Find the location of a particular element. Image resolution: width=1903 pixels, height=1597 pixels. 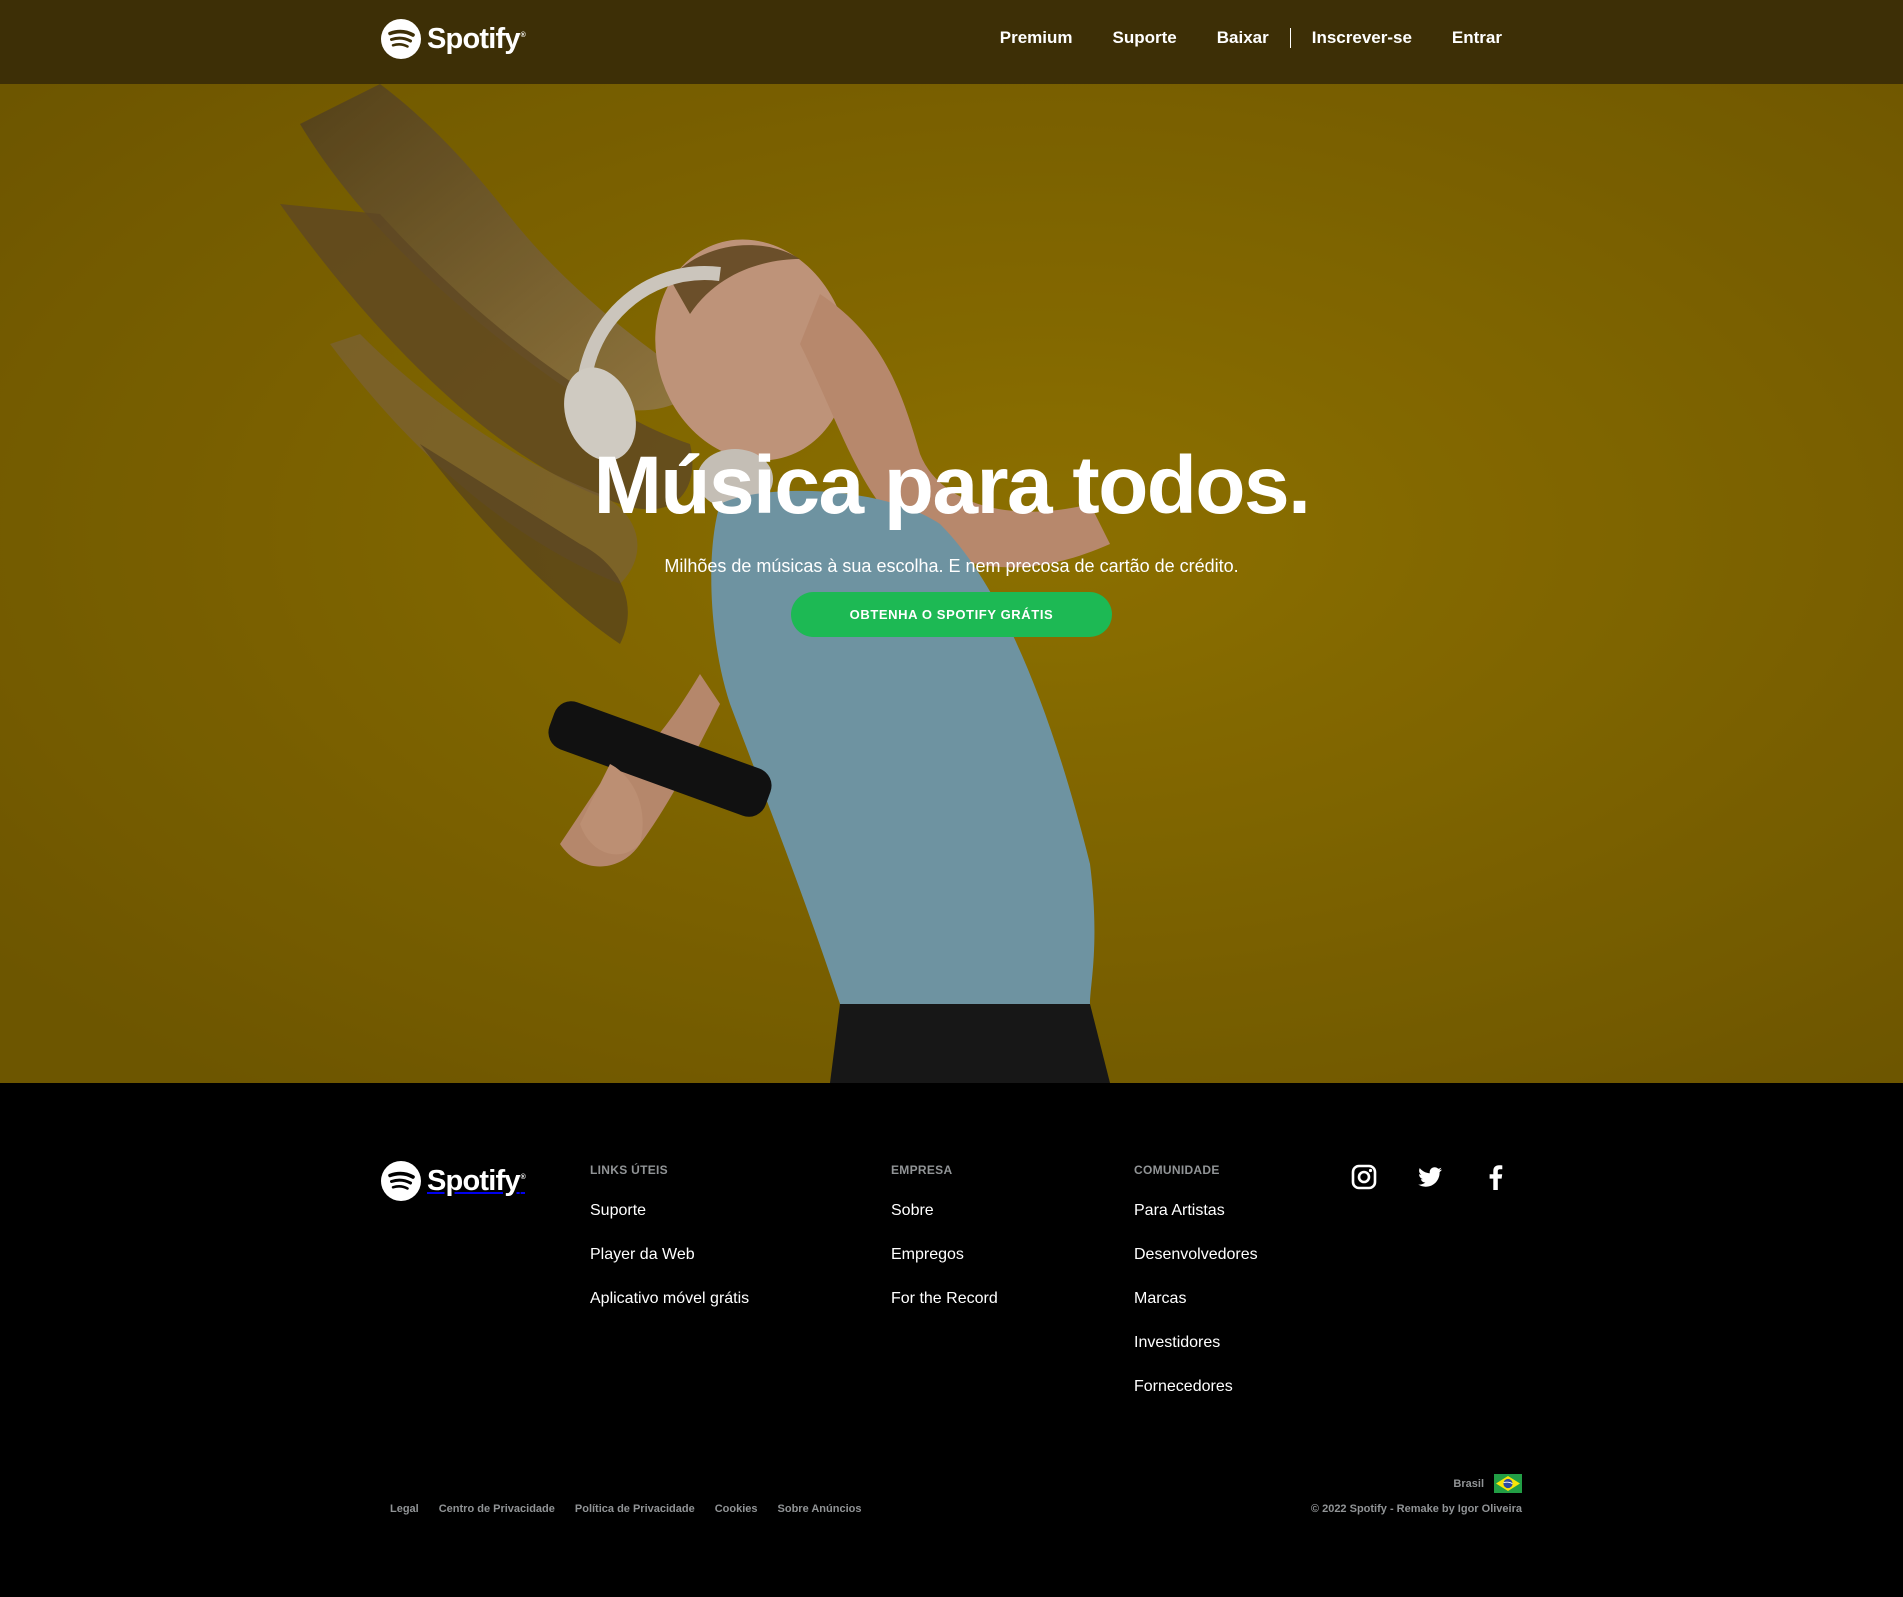

nav-premium: Premium is located at coordinates (1036, 38).